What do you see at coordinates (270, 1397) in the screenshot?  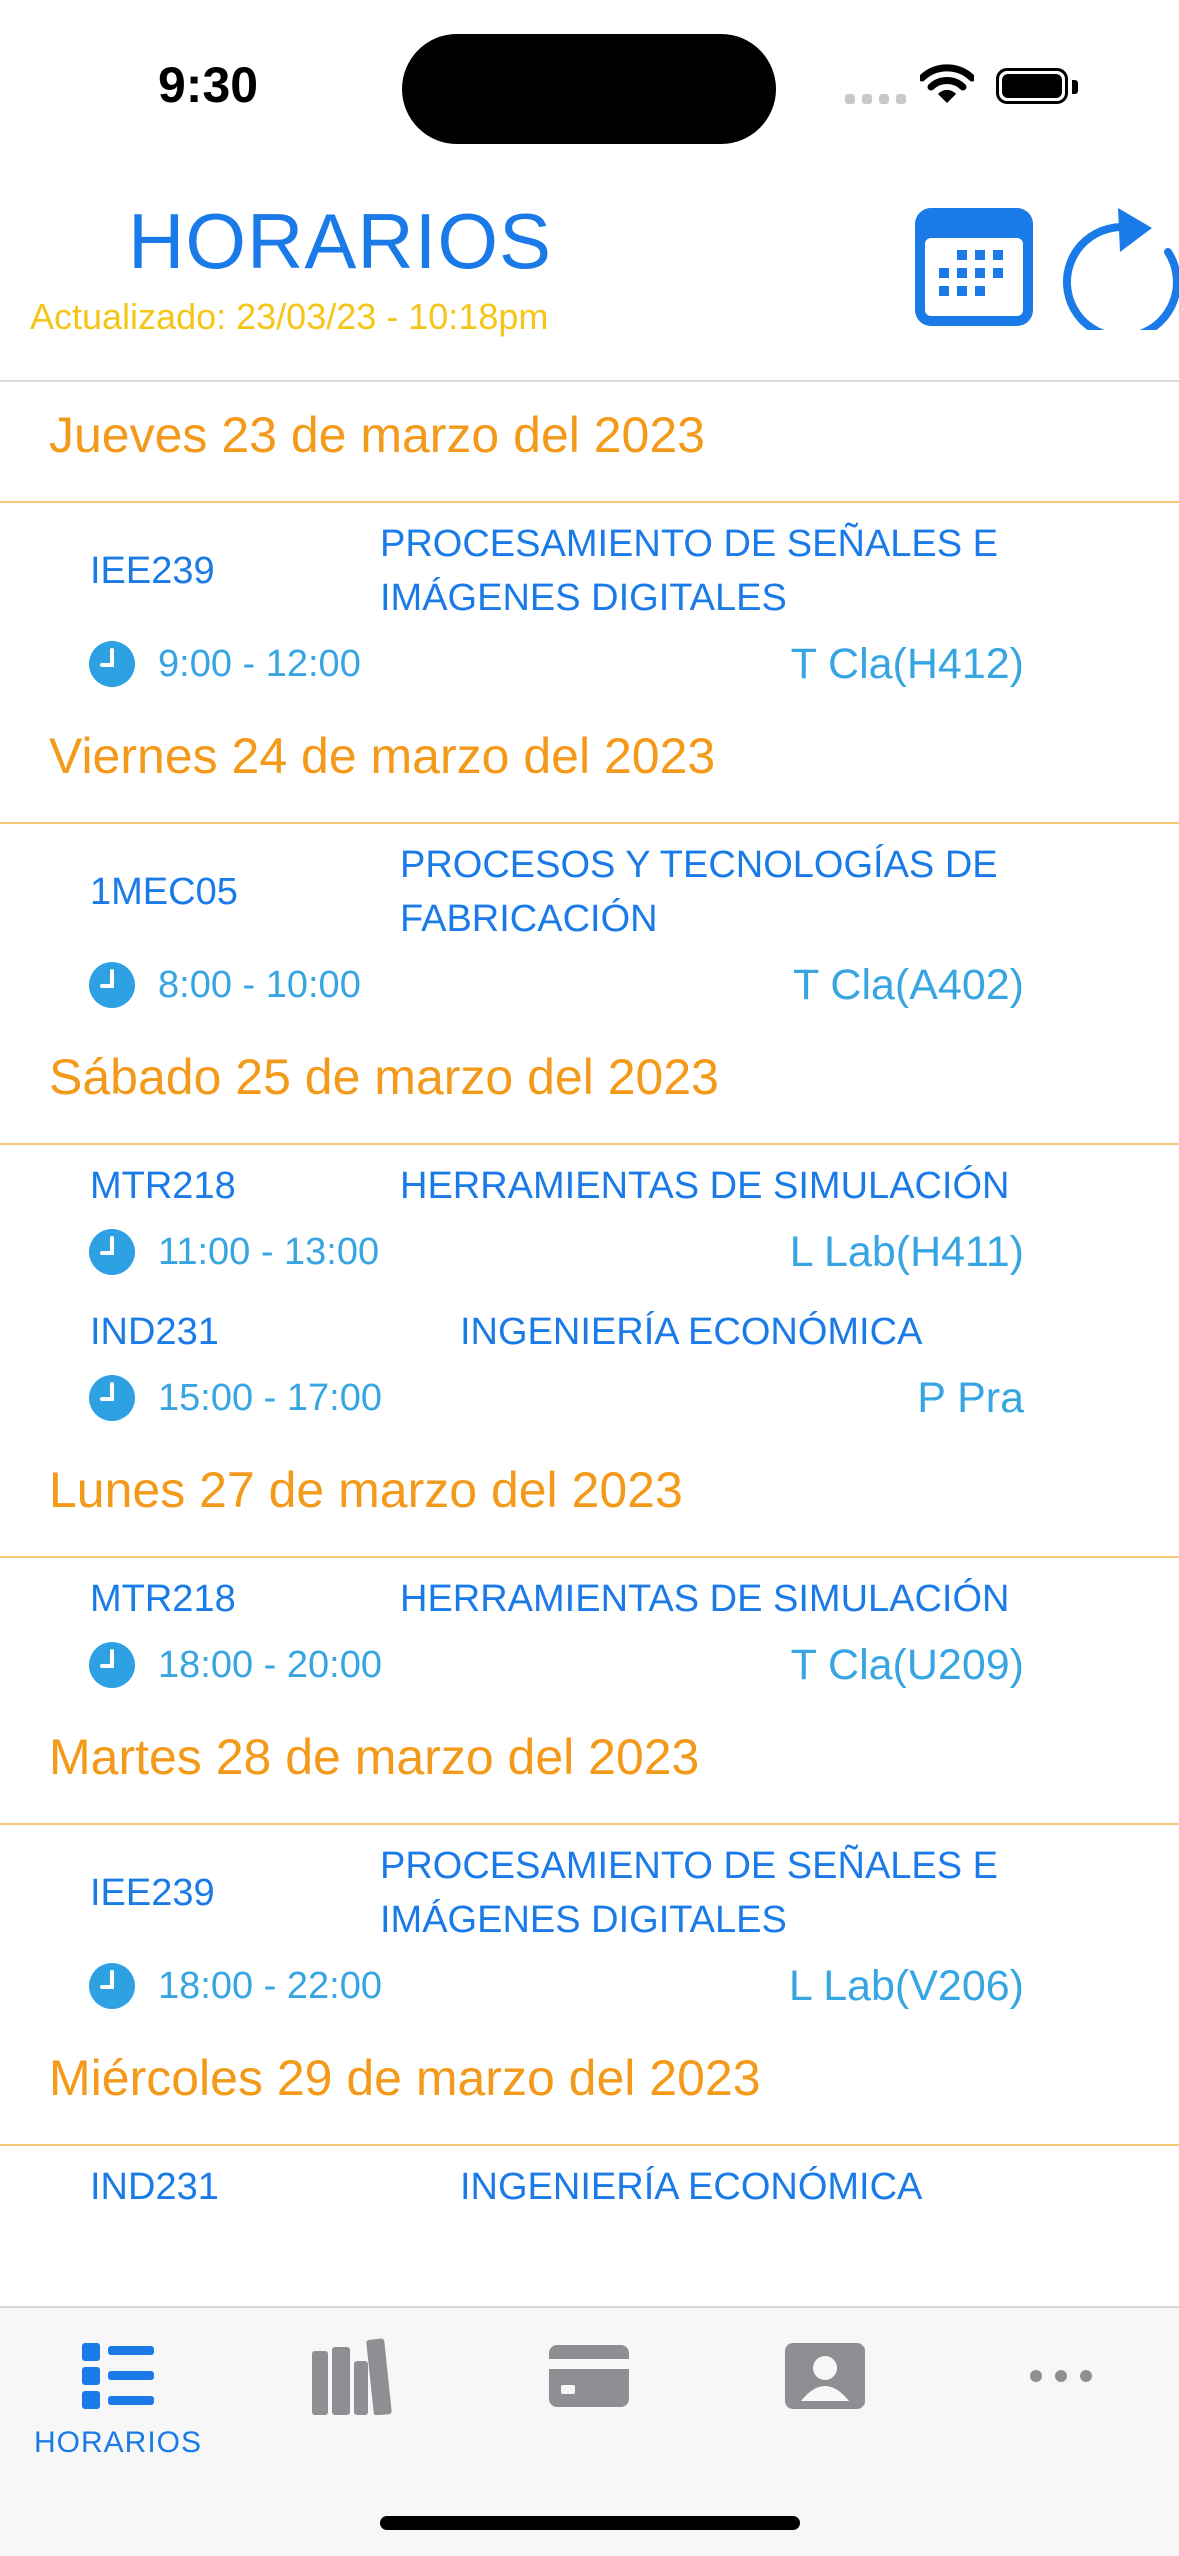 I see `course-time: 15:00 - 17:00` at bounding box center [270, 1397].